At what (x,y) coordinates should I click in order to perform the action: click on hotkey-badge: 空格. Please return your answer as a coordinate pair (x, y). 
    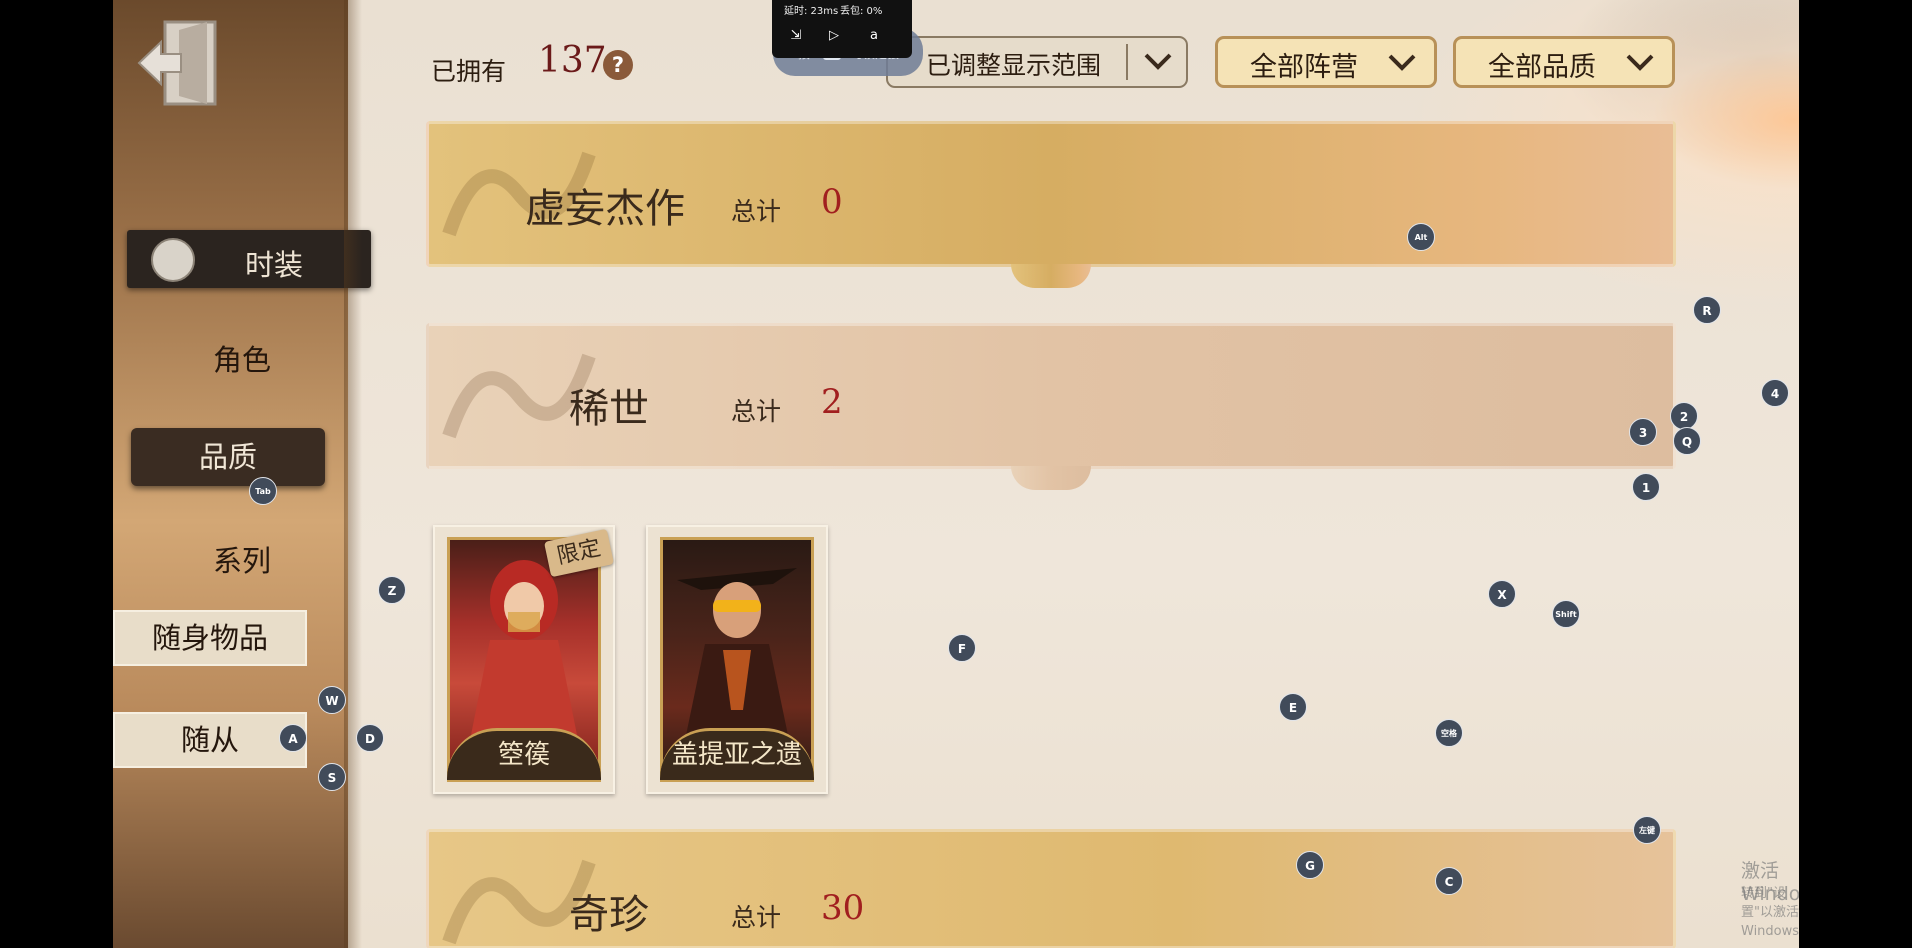
    Looking at the image, I should click on (1449, 733).